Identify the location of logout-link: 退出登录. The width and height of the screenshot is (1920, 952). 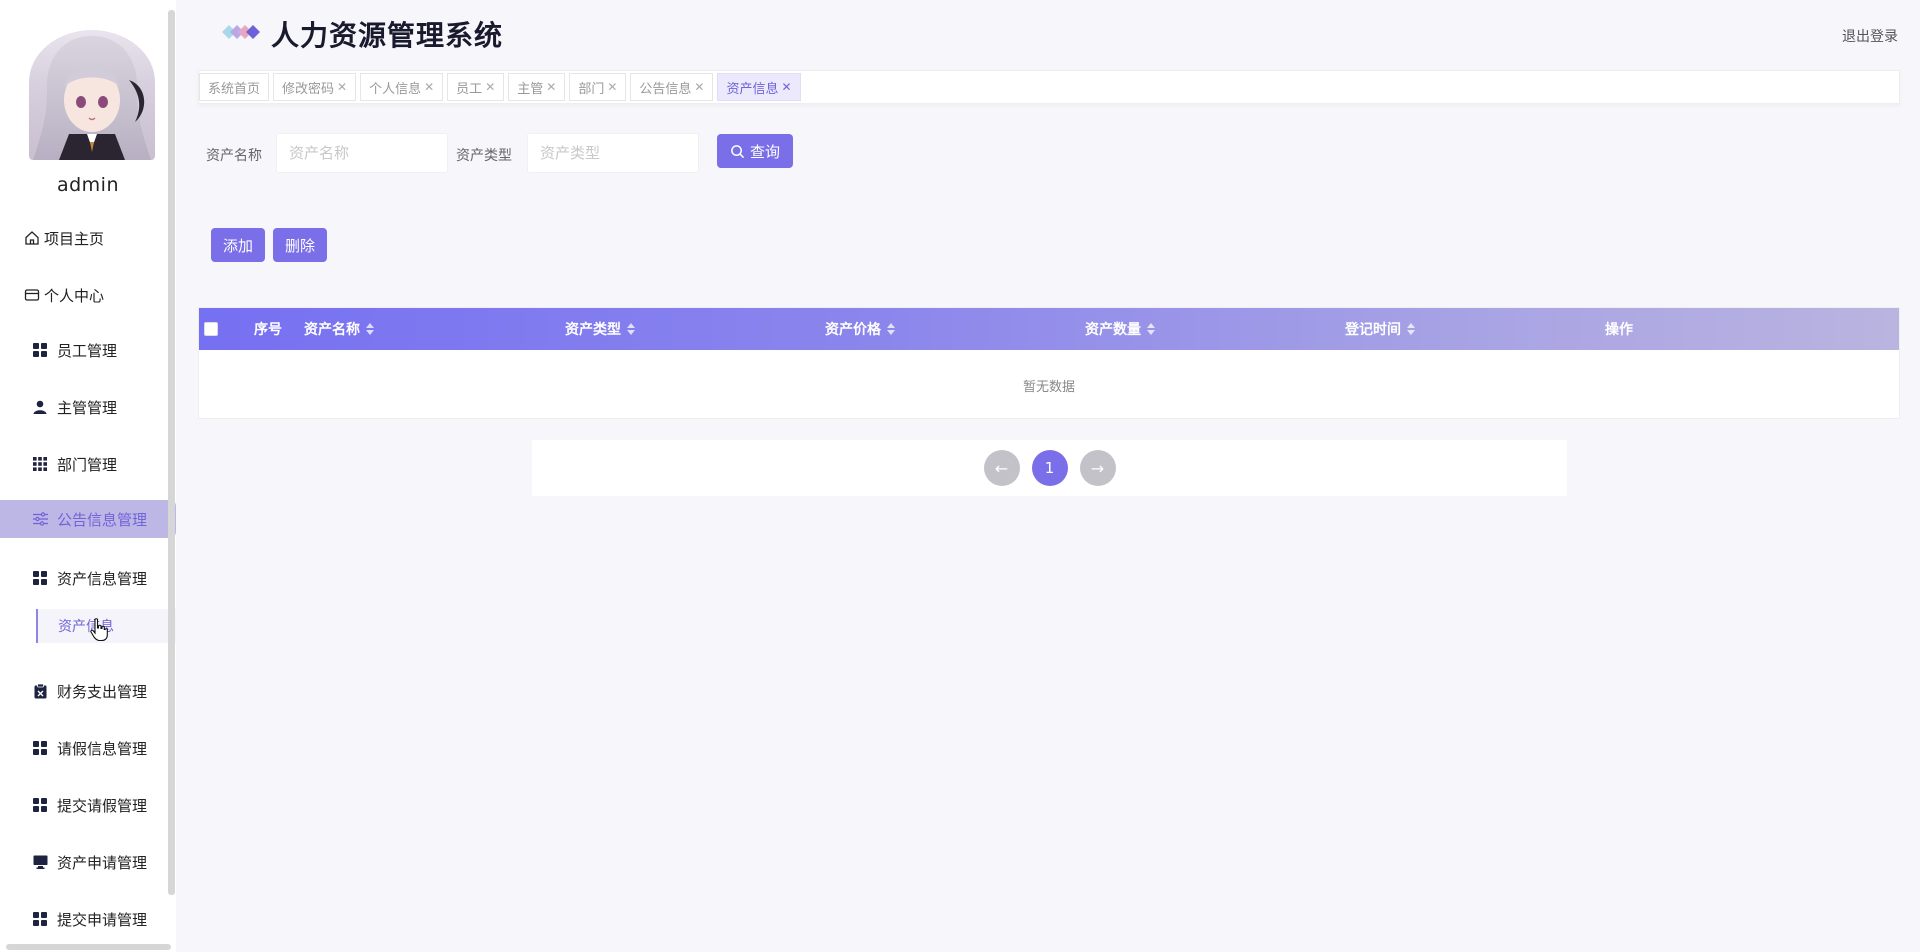
(1870, 36).